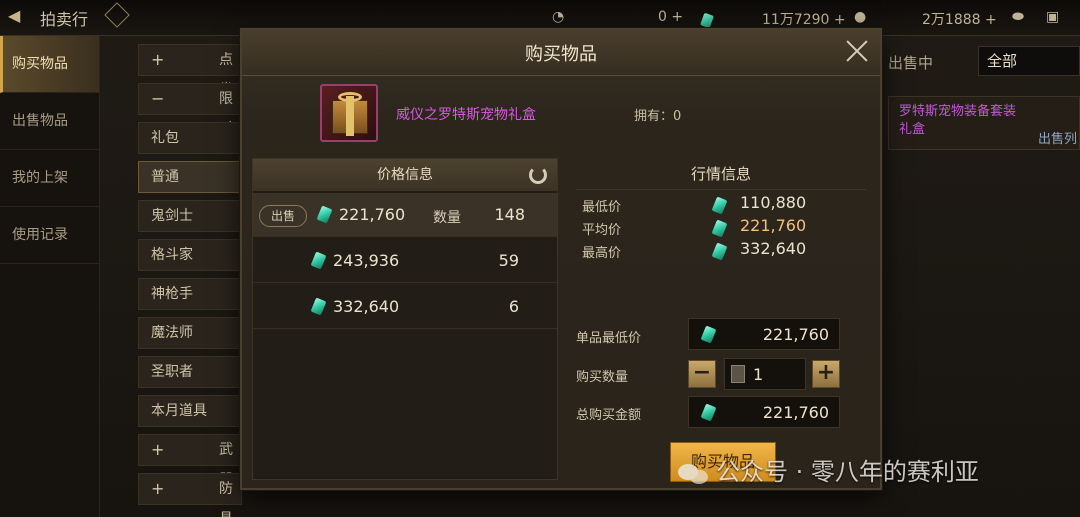 This screenshot has width=1080, height=517. Describe the element at coordinates (738, 374) in the screenshot. I see `calculator-icon` at that location.